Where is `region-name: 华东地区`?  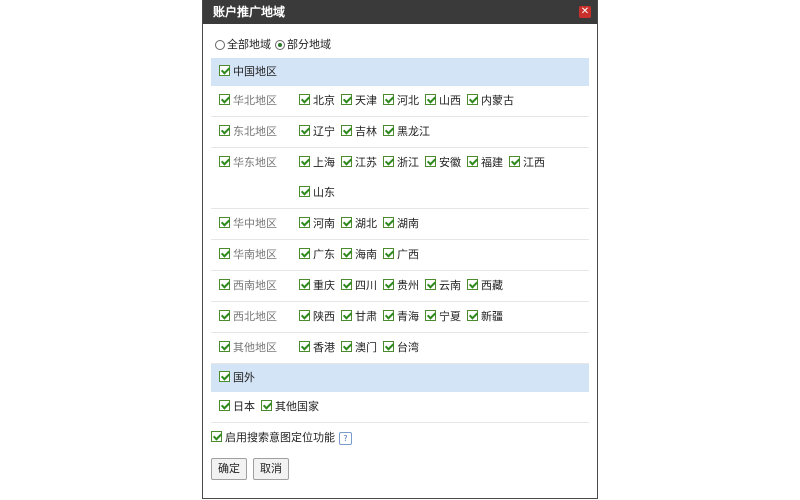 region-name: 华东地区 is located at coordinates (255, 178).